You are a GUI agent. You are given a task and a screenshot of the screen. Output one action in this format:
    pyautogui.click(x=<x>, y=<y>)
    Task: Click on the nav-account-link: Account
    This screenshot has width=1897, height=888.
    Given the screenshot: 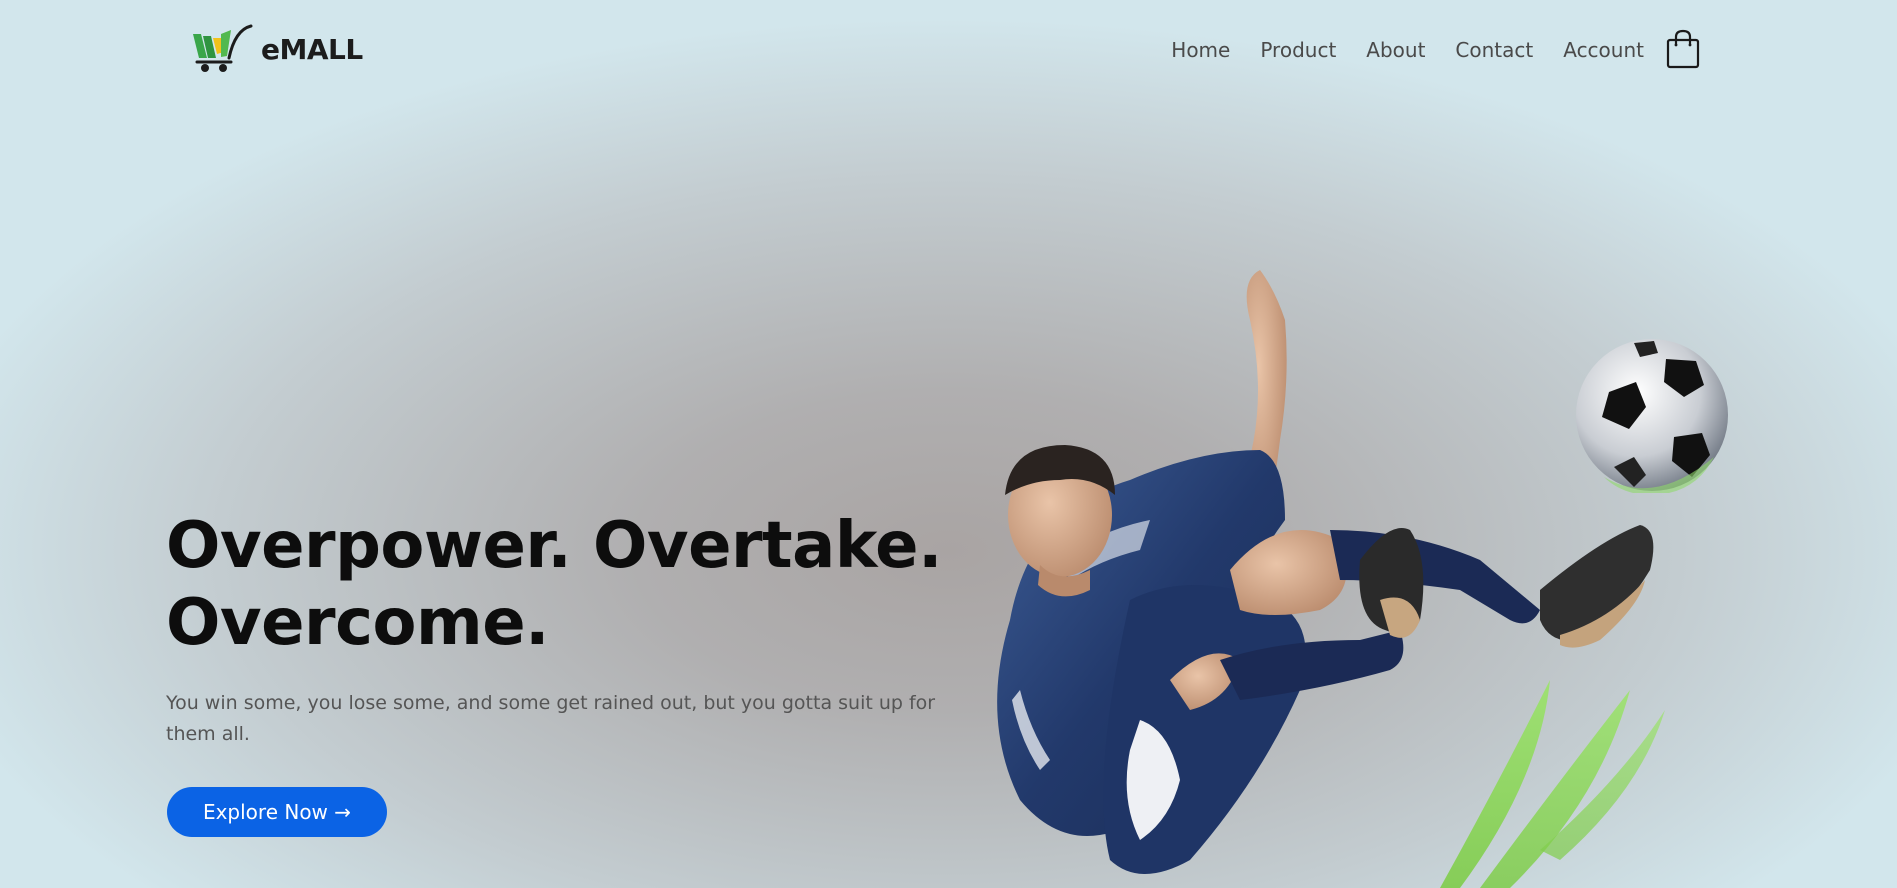 What is the action you would take?
    pyautogui.click(x=1603, y=50)
    